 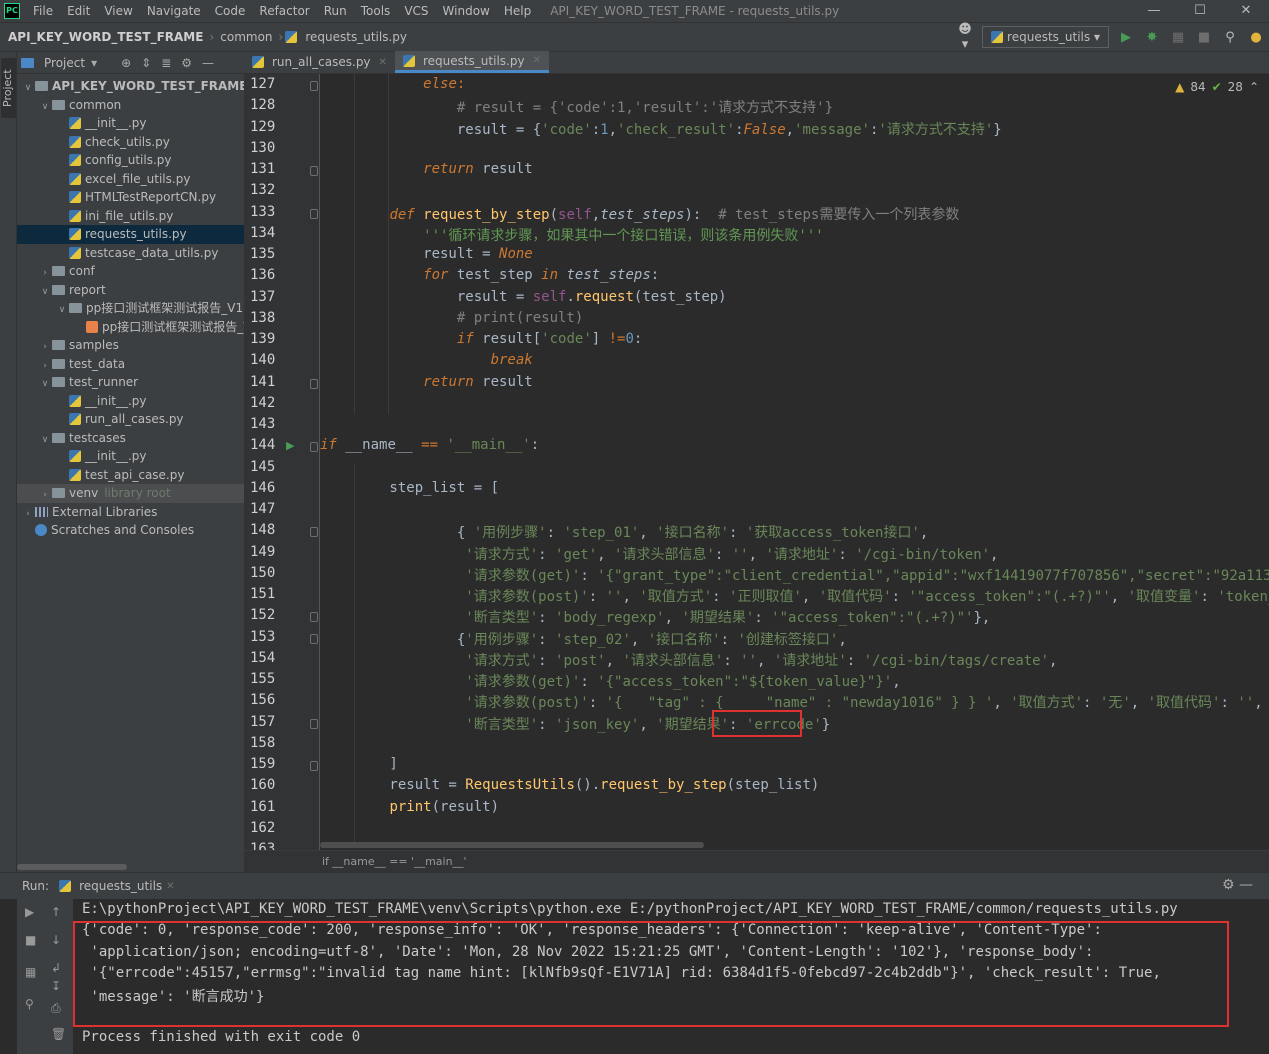 I want to click on coverage-icon: ▦, so click(x=1178, y=37).